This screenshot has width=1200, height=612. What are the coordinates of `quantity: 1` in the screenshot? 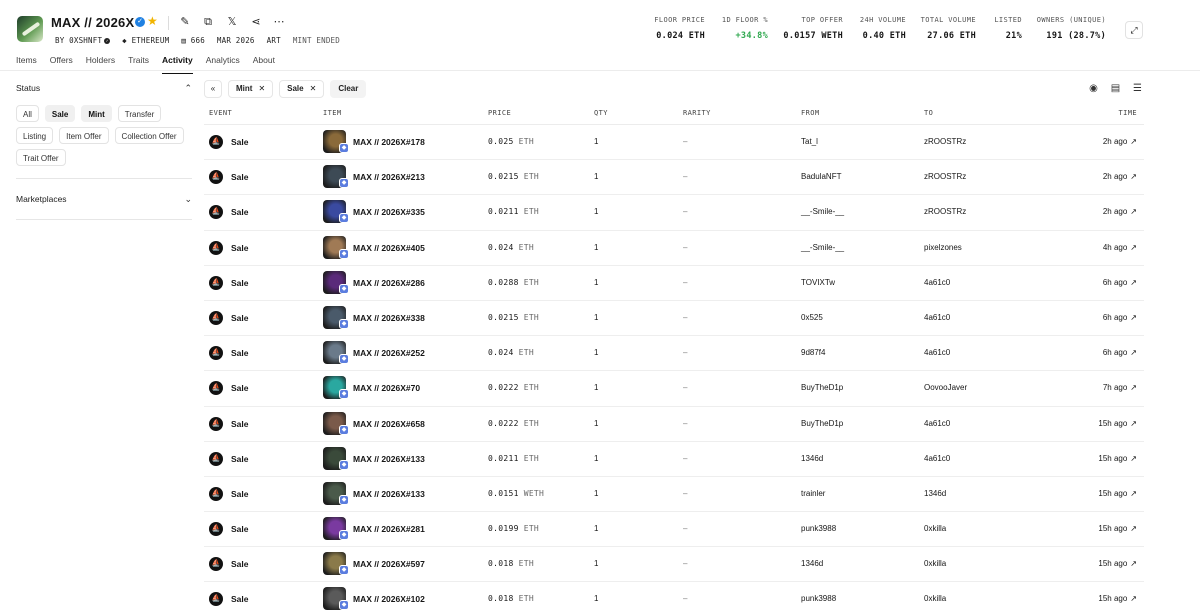 It's located at (596, 177).